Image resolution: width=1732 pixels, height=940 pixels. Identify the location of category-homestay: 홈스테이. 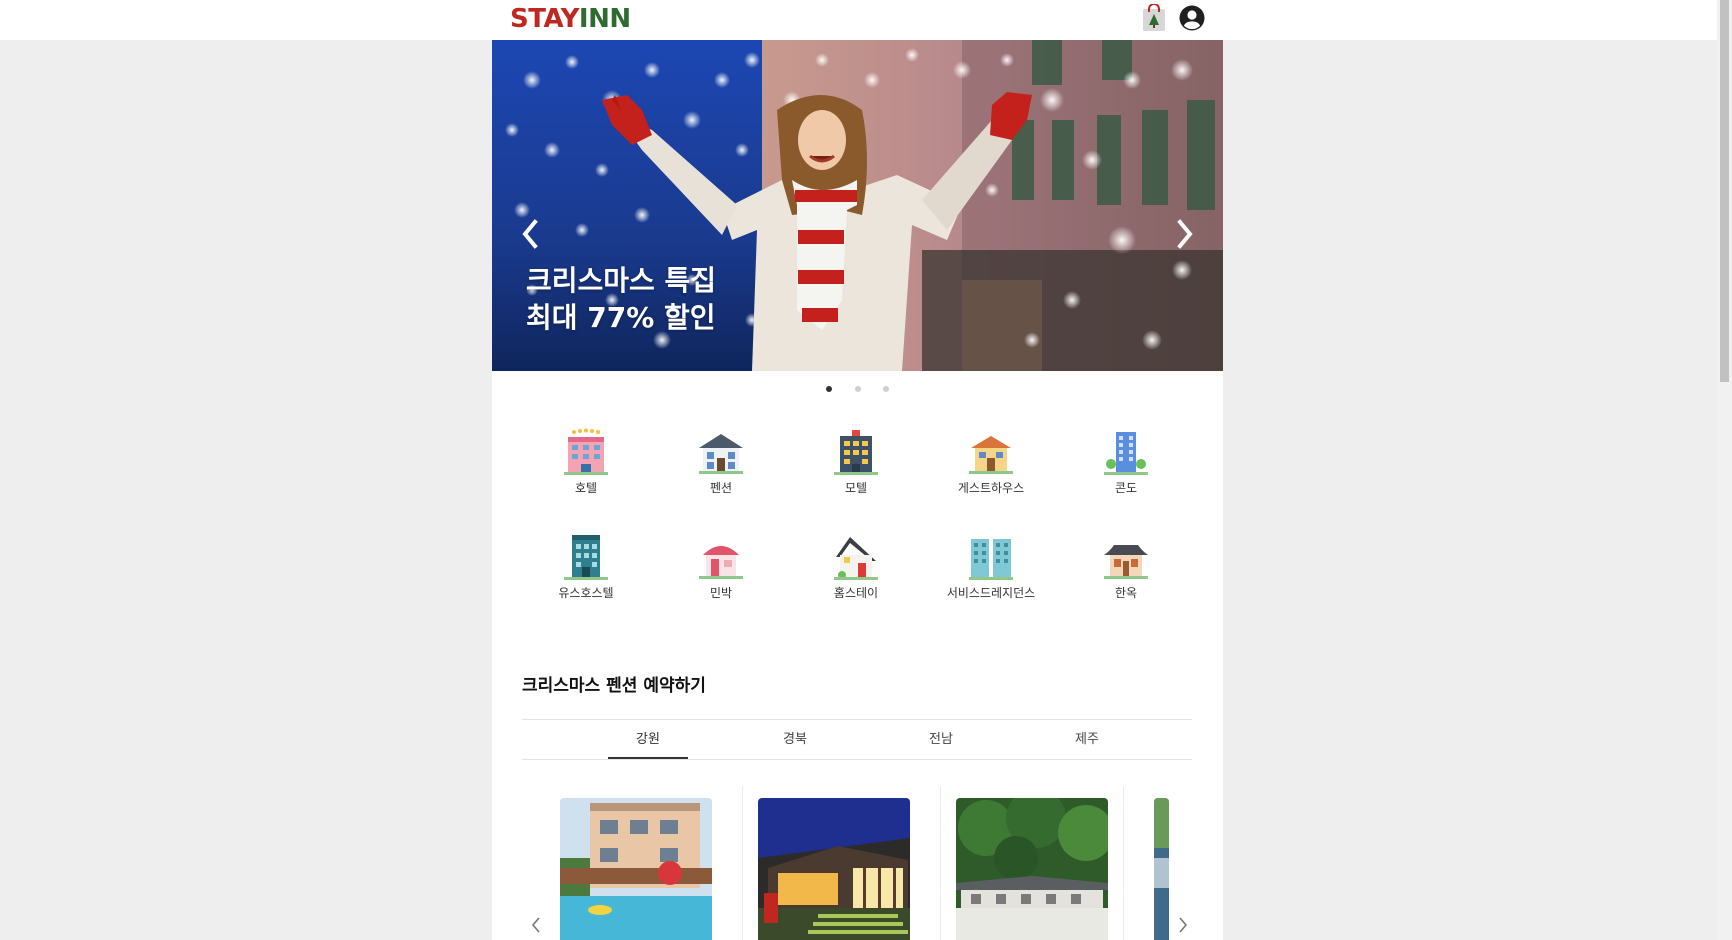
(856, 567).